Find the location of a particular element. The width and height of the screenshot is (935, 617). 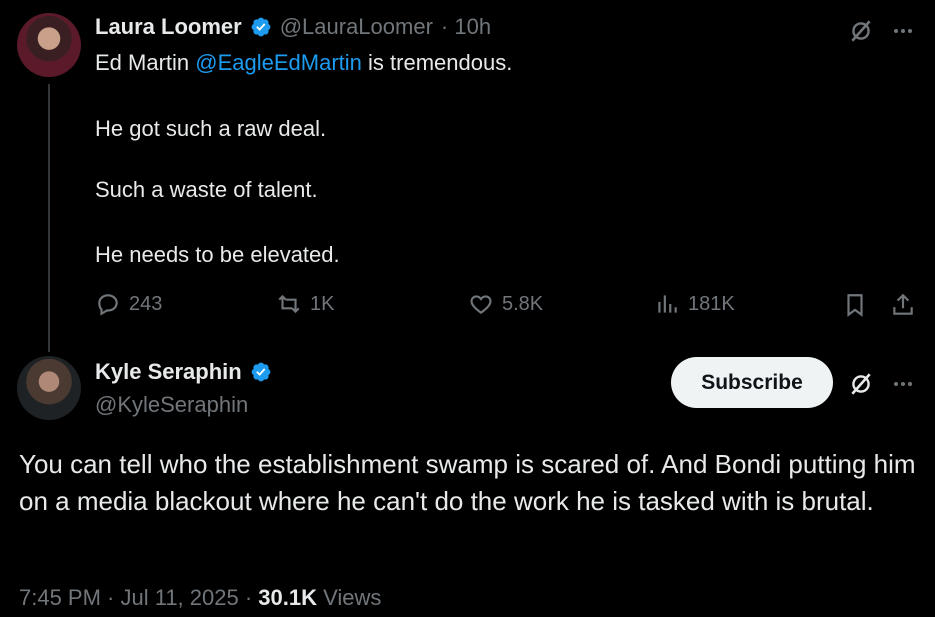

views-action: 181K is located at coordinates (694, 304).